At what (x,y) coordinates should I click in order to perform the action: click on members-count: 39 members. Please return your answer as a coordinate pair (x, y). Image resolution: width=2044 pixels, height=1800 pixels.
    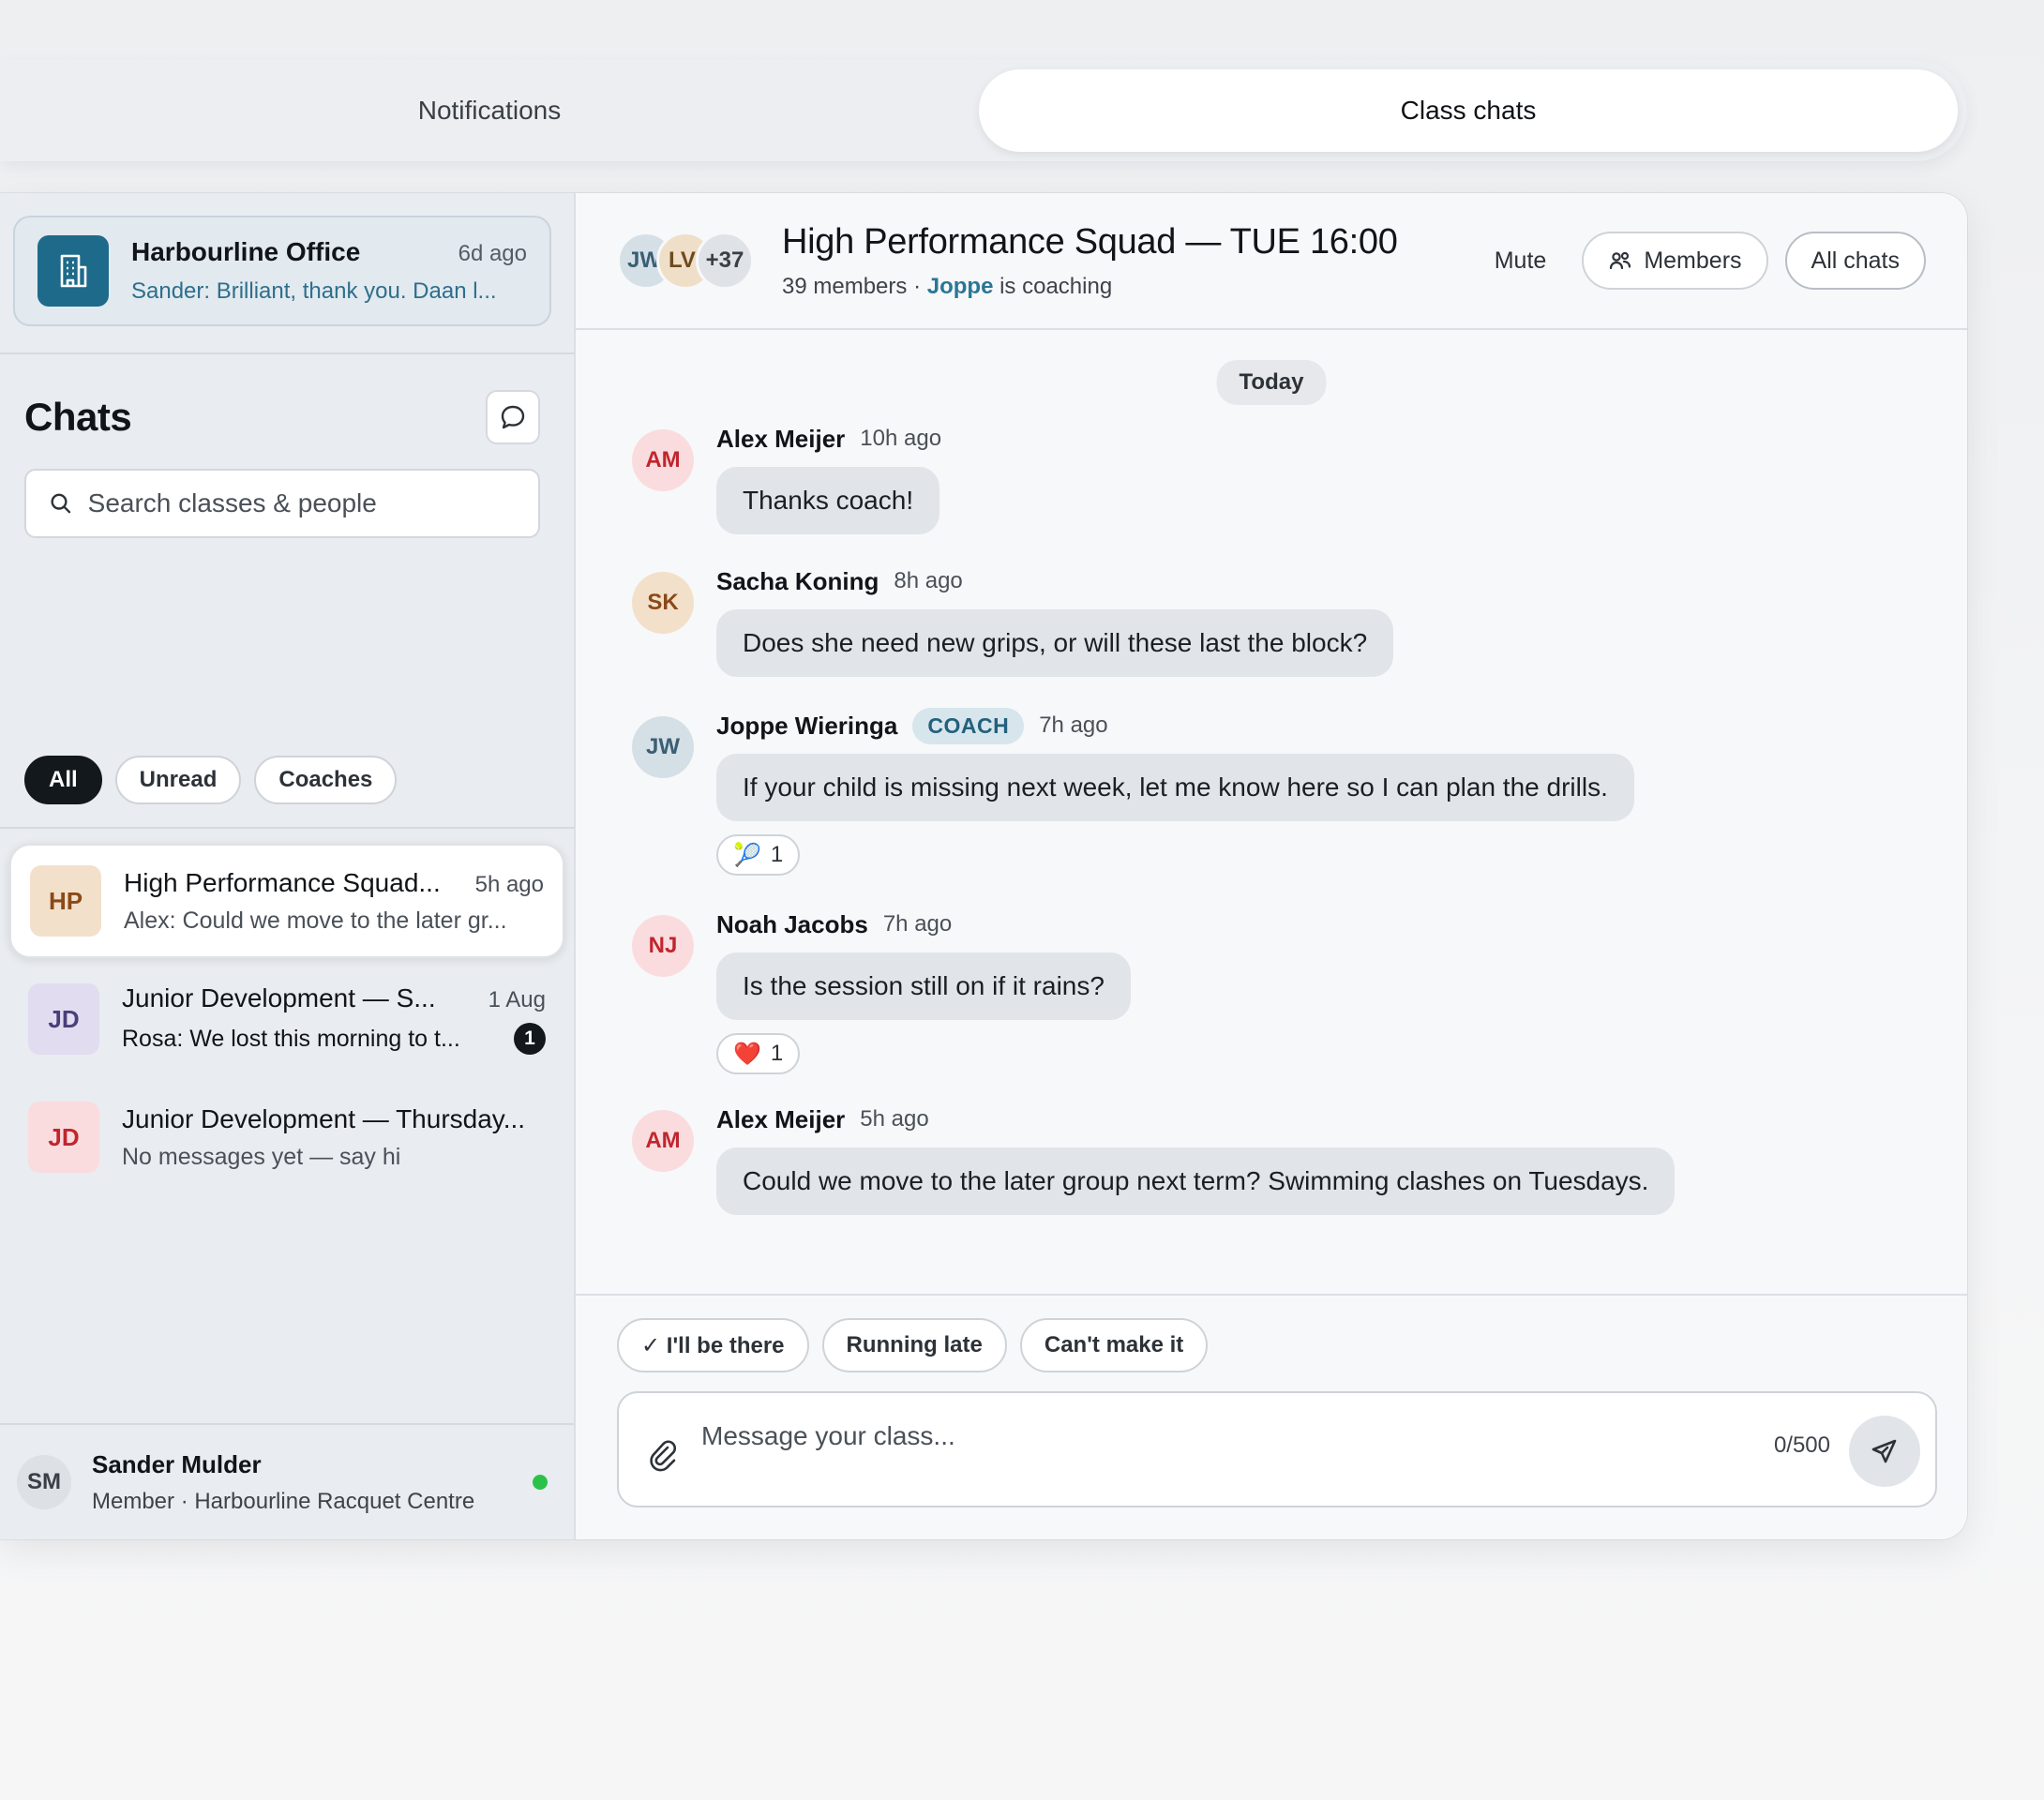
    Looking at the image, I should click on (845, 286).